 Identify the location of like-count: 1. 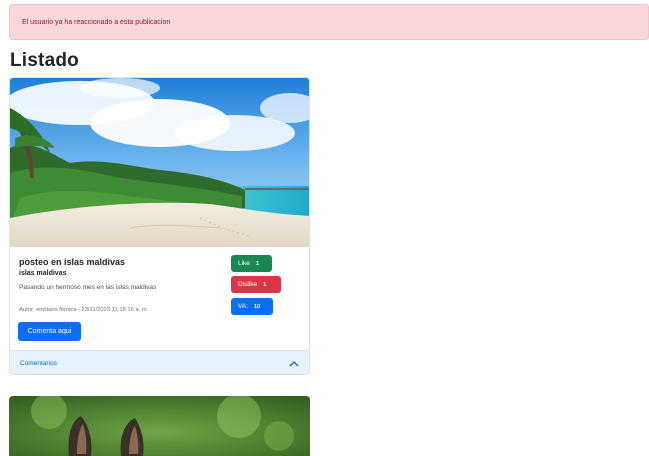
(257, 263).